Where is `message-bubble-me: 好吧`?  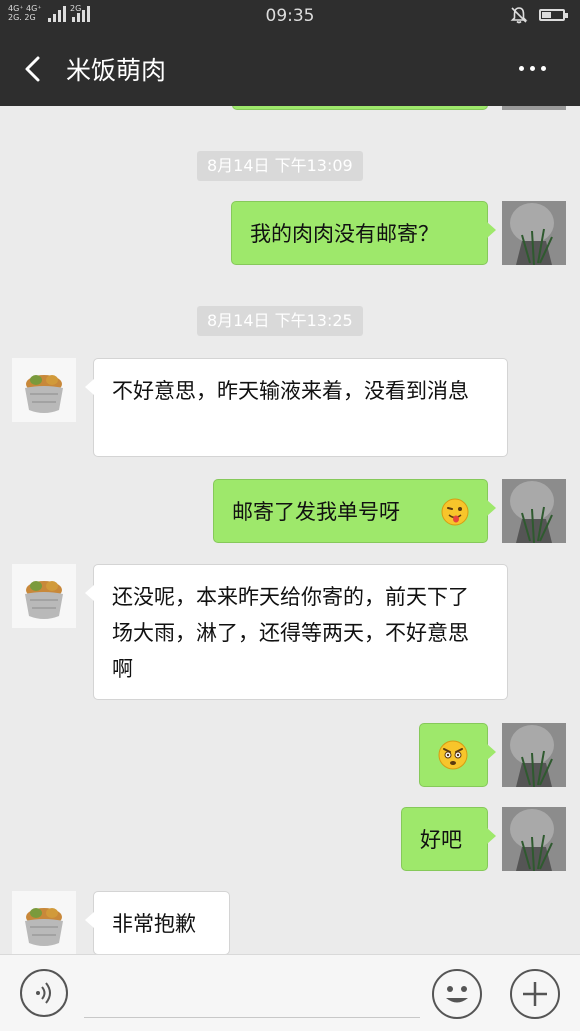
message-bubble-me: 好吧 is located at coordinates (448, 839).